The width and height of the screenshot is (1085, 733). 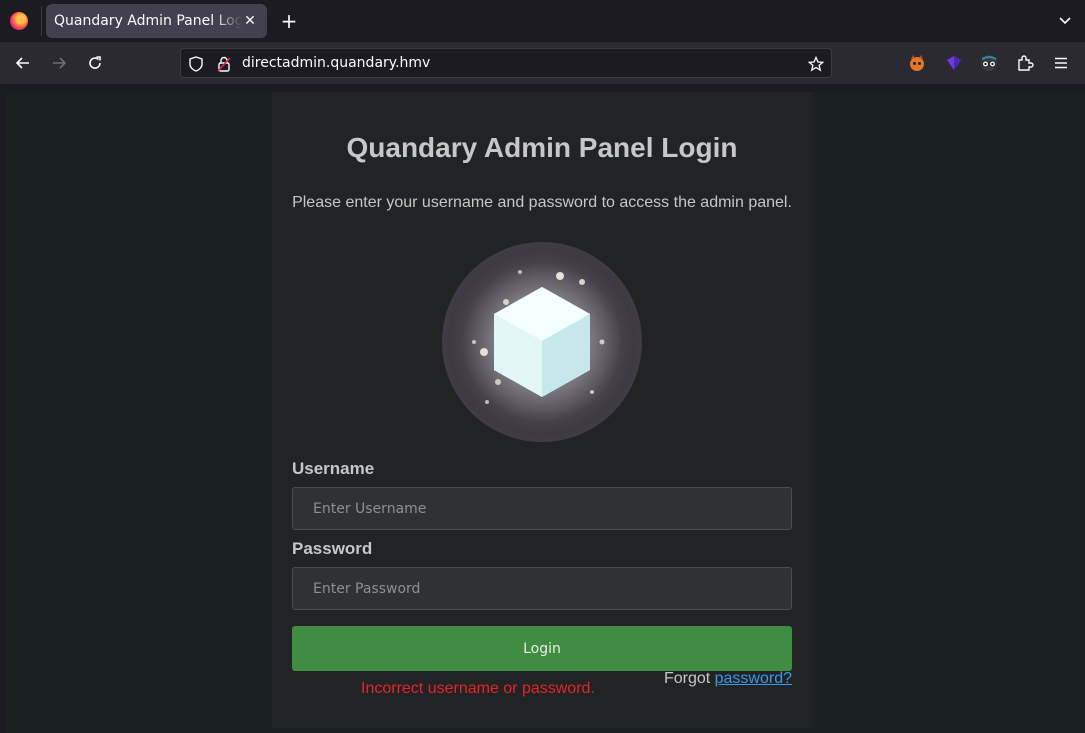 I want to click on star-icon, so click(x=816, y=64).